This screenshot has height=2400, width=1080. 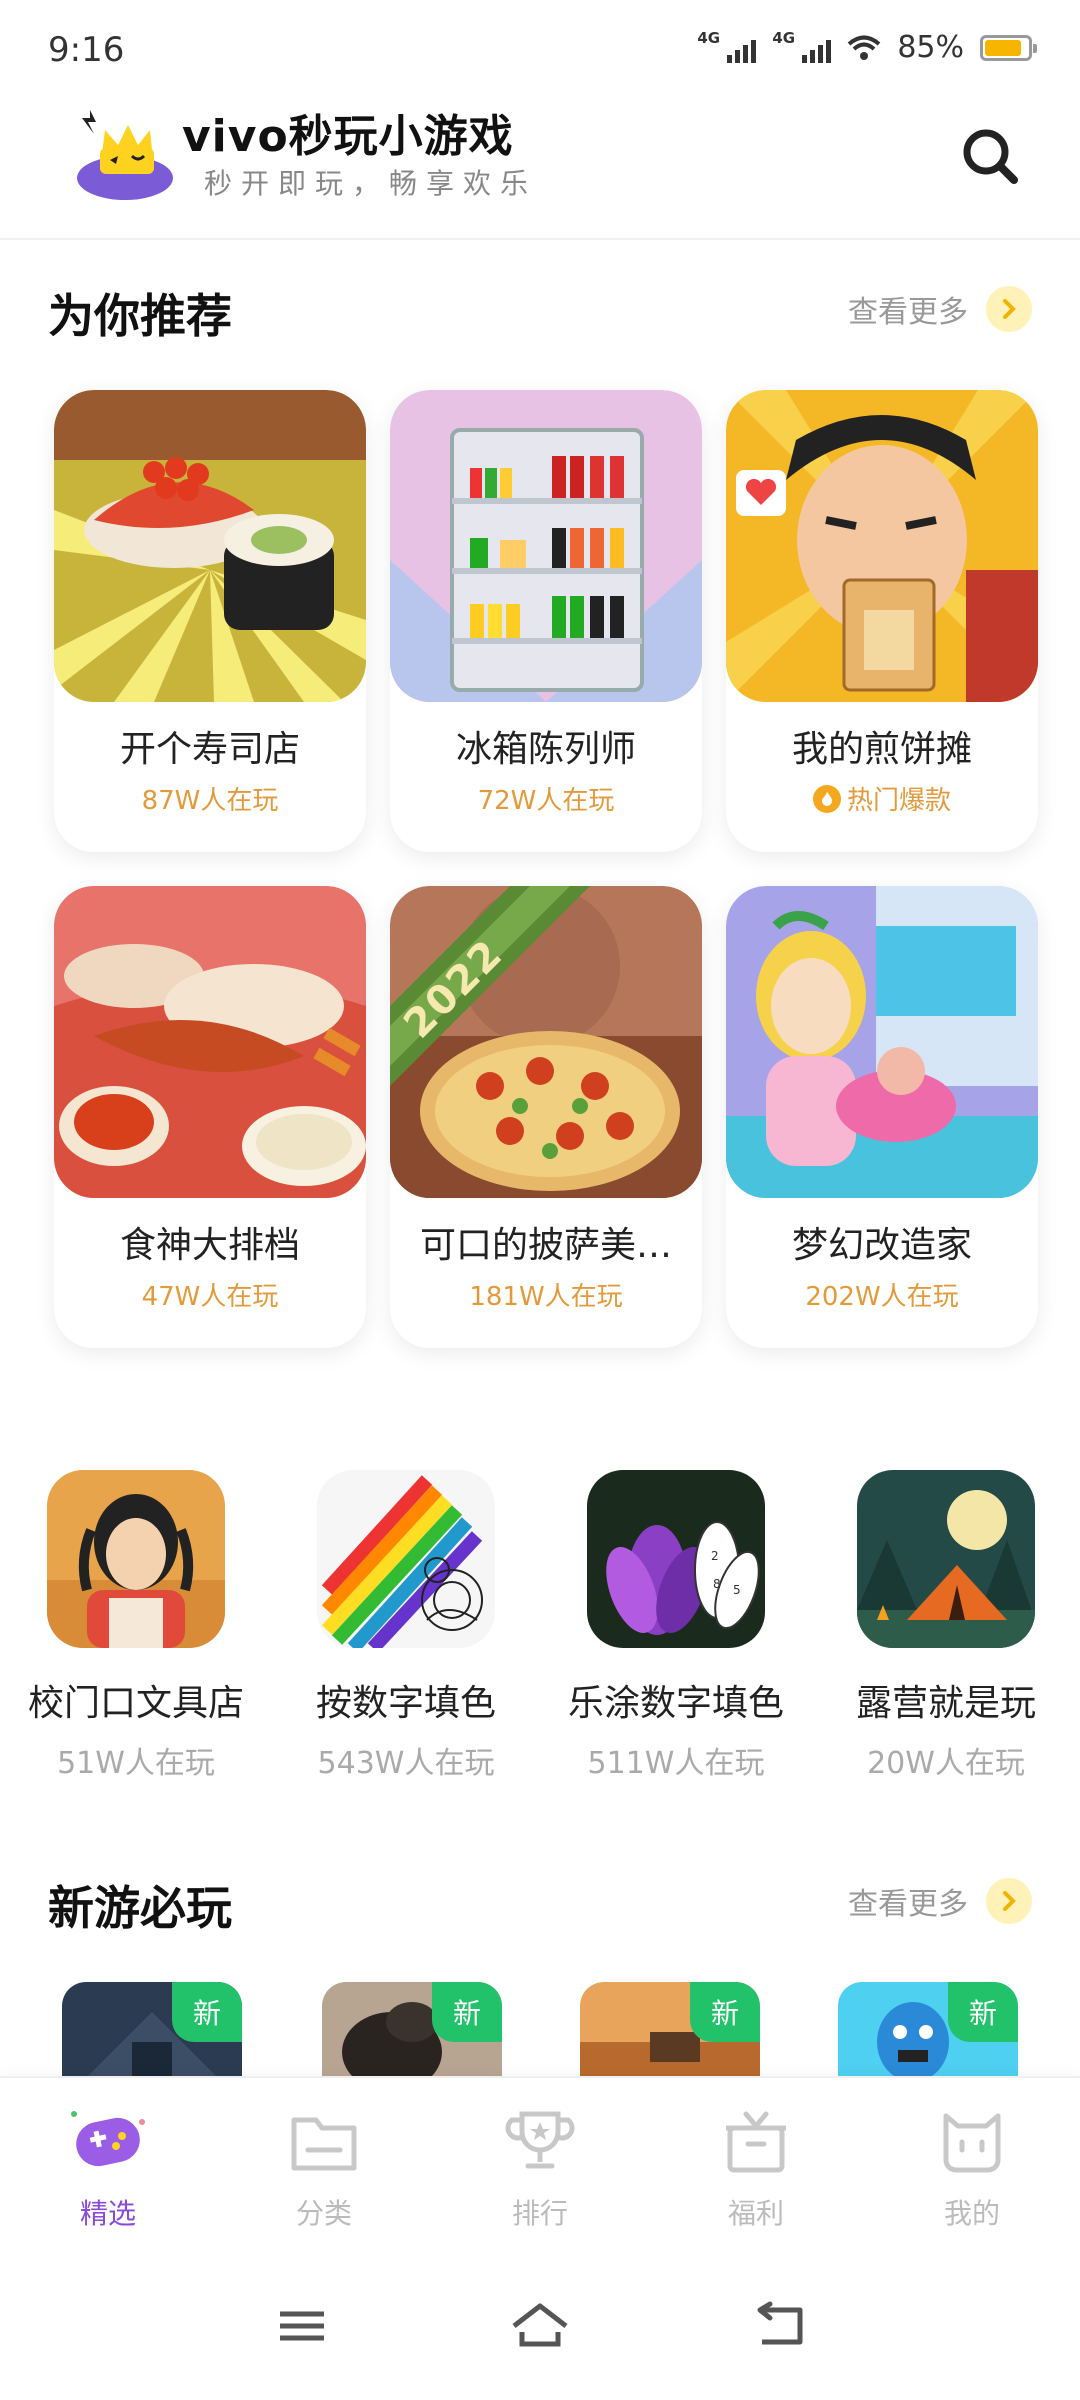 What do you see at coordinates (881, 749) in the screenshot?
I see `game-name: 我的煎饼摊` at bounding box center [881, 749].